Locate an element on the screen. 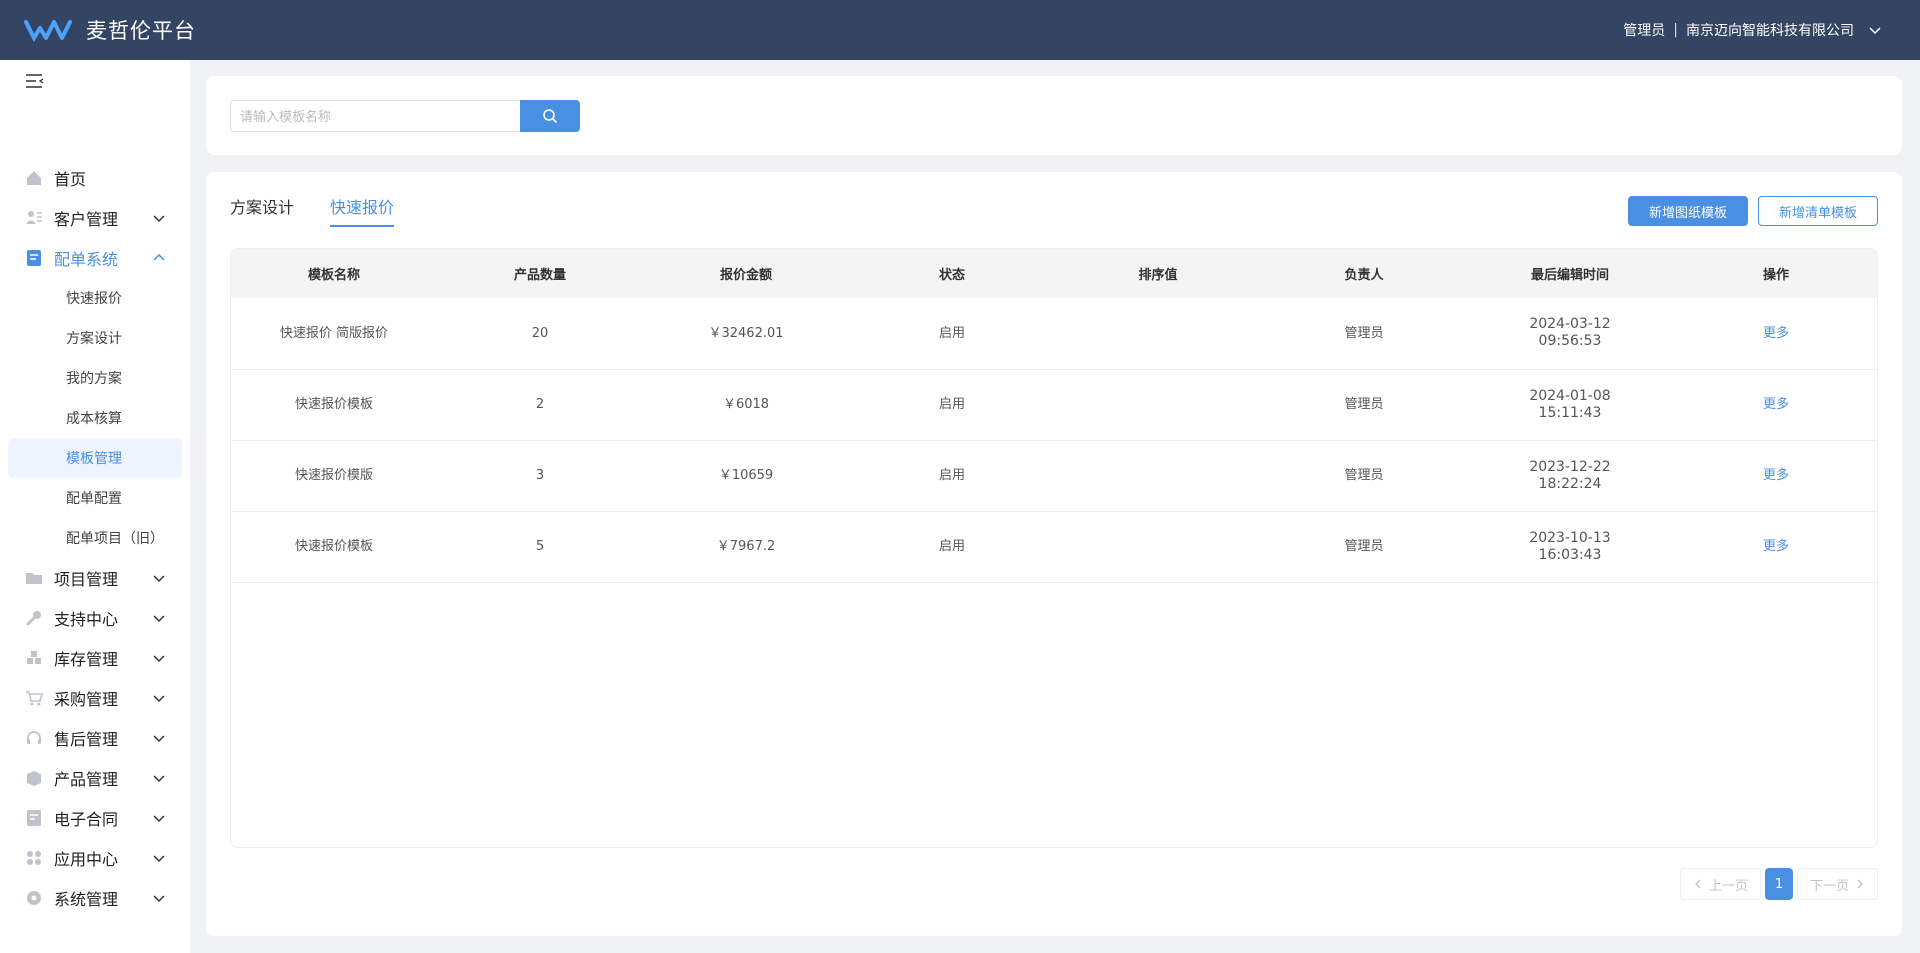  last-edit-date: 2024-01-08 is located at coordinates (1570, 395).